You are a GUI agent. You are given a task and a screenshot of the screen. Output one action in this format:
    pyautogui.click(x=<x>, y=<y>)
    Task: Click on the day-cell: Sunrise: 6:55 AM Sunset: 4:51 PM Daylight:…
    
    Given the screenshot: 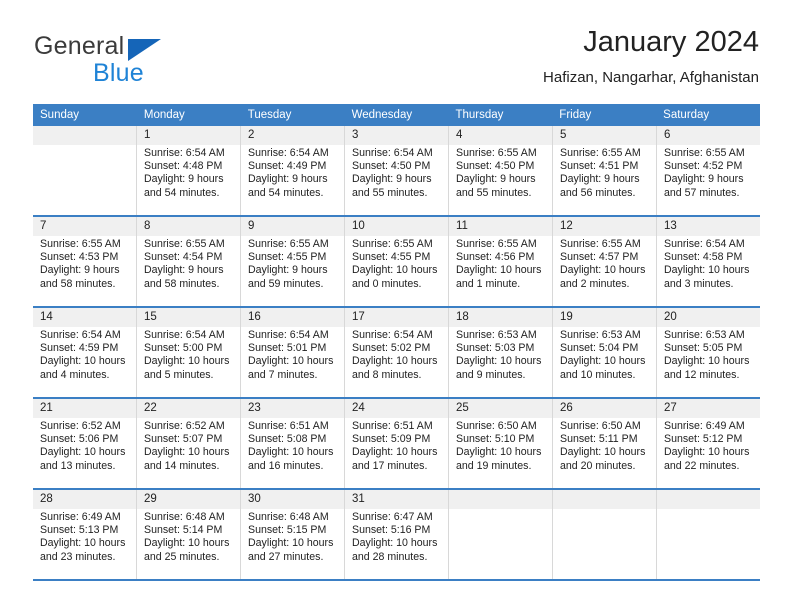 What is the action you would take?
    pyautogui.click(x=604, y=180)
    